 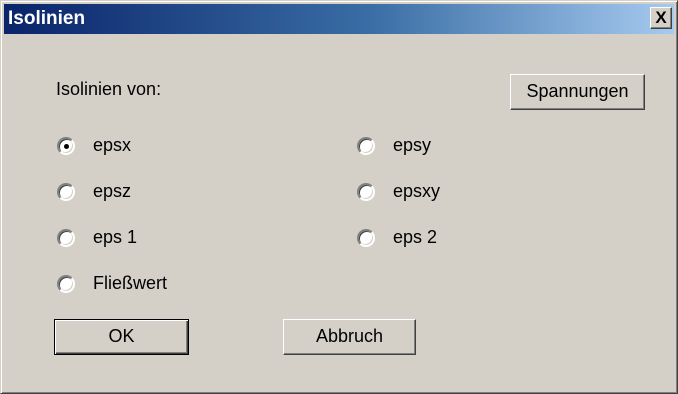 What do you see at coordinates (349, 337) in the screenshot?
I see `cancel-button: Abbruch` at bounding box center [349, 337].